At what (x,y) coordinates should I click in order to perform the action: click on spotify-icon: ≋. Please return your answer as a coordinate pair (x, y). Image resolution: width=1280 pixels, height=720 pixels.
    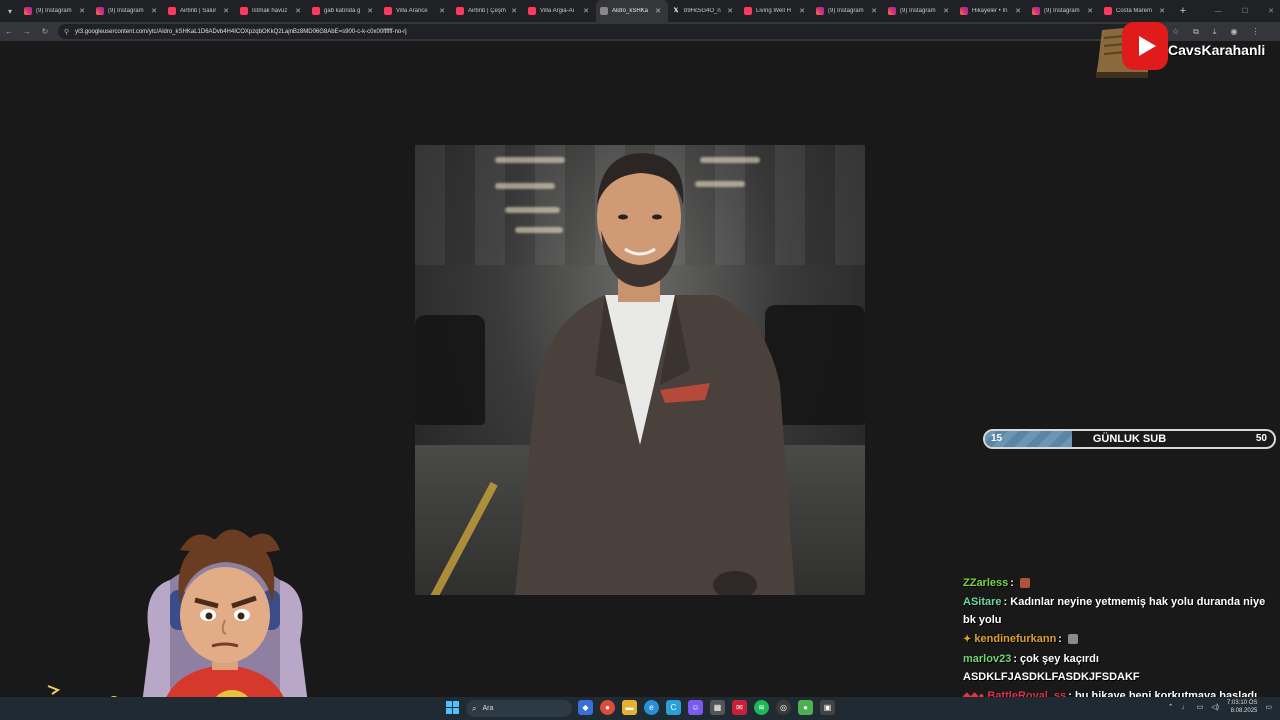
    Looking at the image, I should click on (761, 707).